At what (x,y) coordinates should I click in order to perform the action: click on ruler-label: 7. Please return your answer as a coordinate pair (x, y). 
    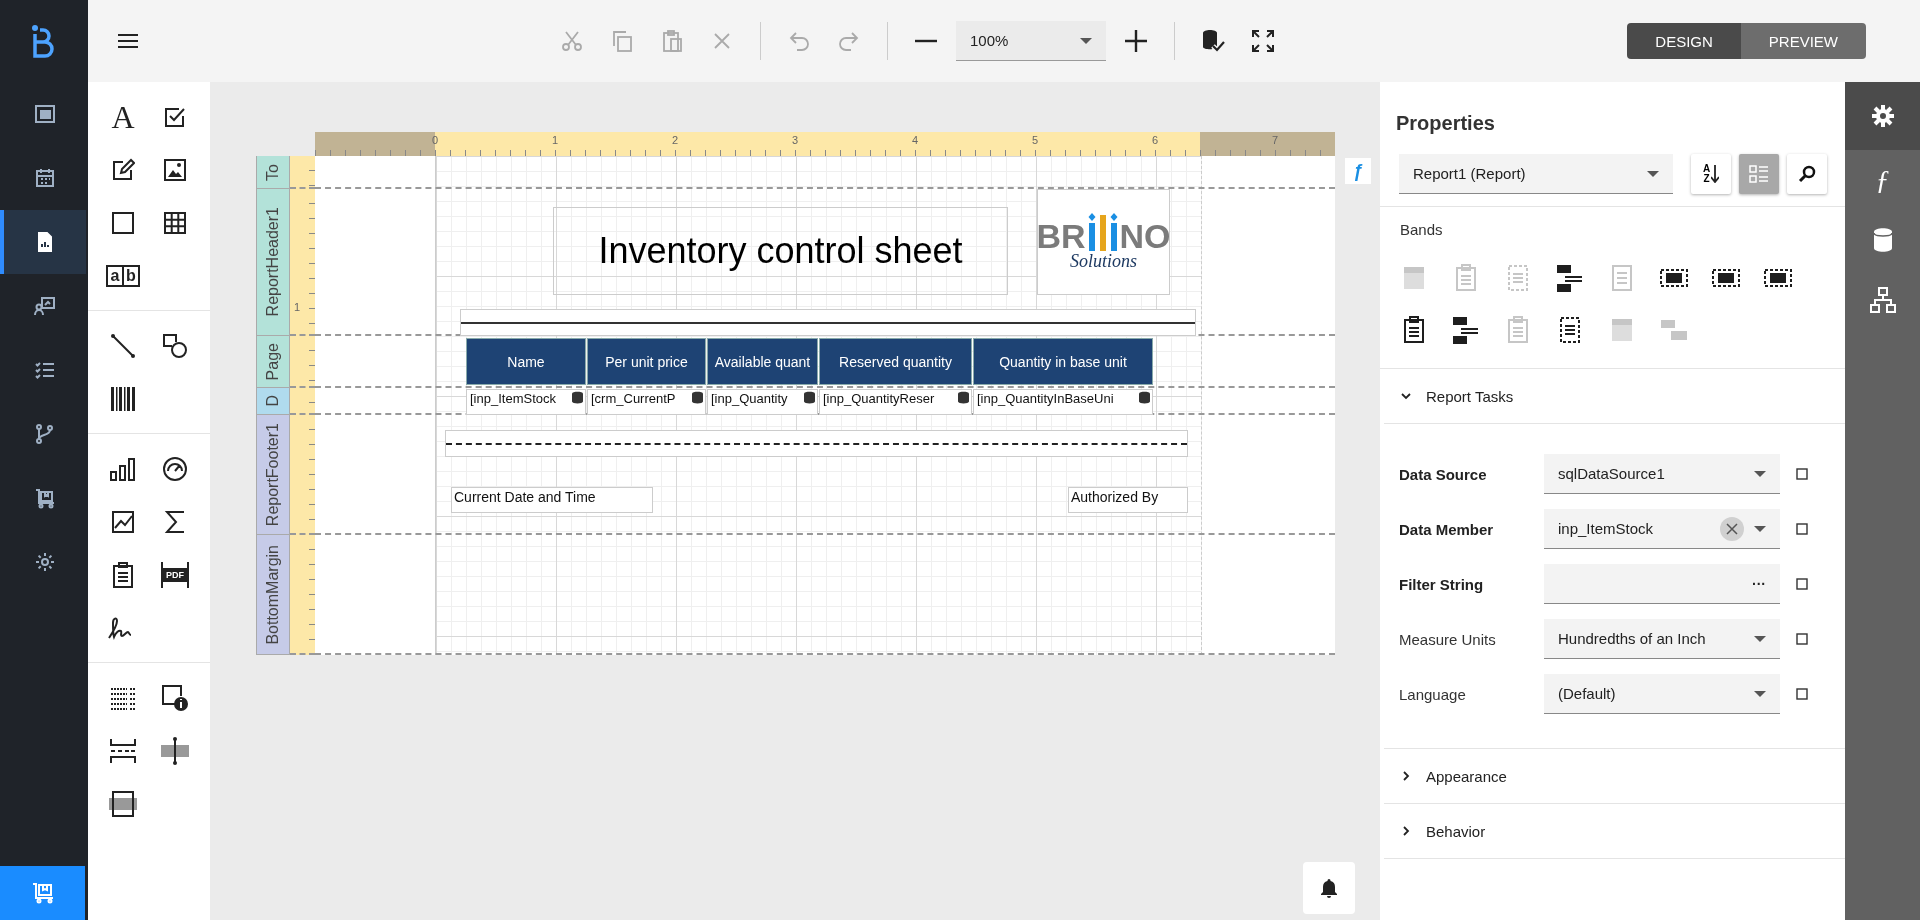
    Looking at the image, I should click on (1275, 140).